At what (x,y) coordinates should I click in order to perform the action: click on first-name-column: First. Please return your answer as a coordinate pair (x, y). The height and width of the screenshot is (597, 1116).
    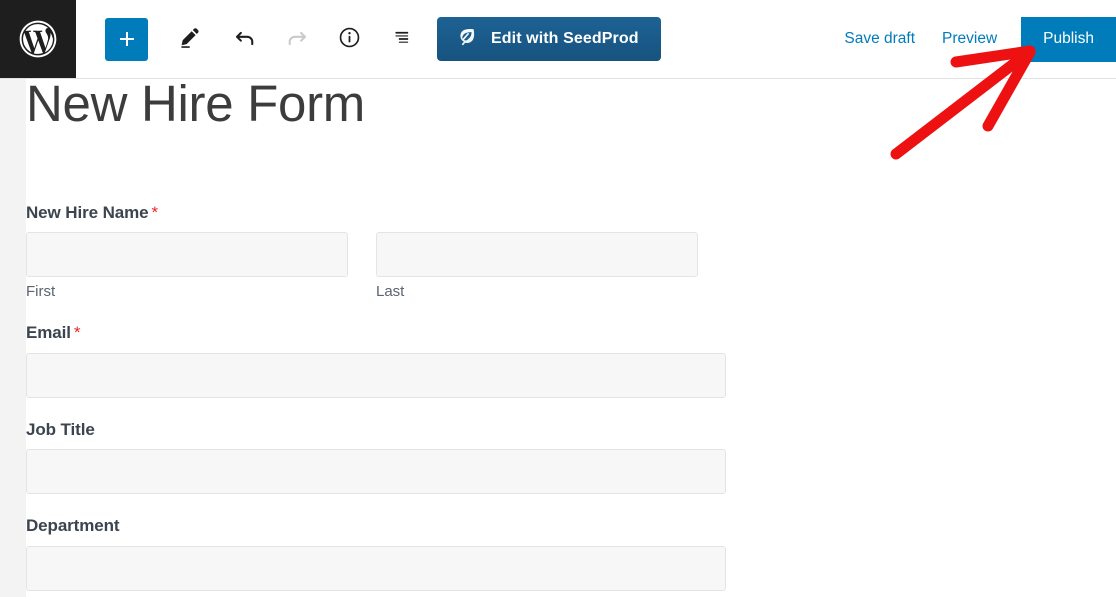
    Looking at the image, I should click on (187, 266).